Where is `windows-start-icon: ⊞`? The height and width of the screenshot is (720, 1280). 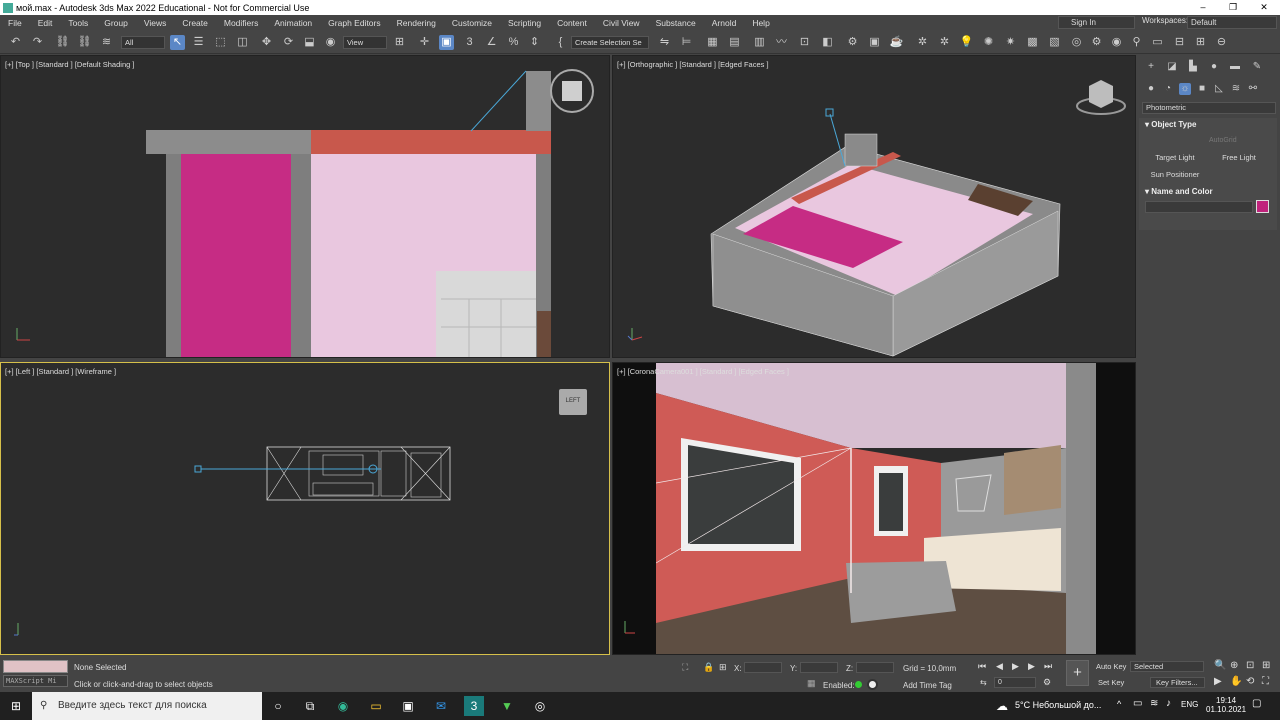
windows-start-icon: ⊞ is located at coordinates (16, 706).